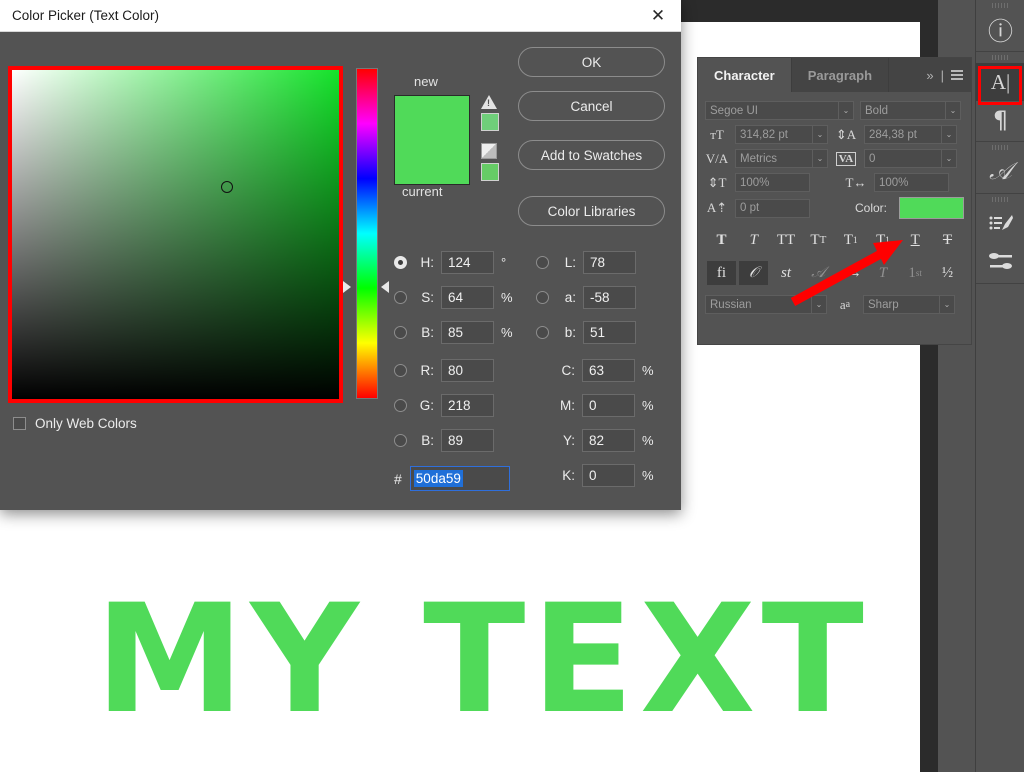 The image size is (1024, 772). I want to click on text-color-swatch, so click(931, 208).